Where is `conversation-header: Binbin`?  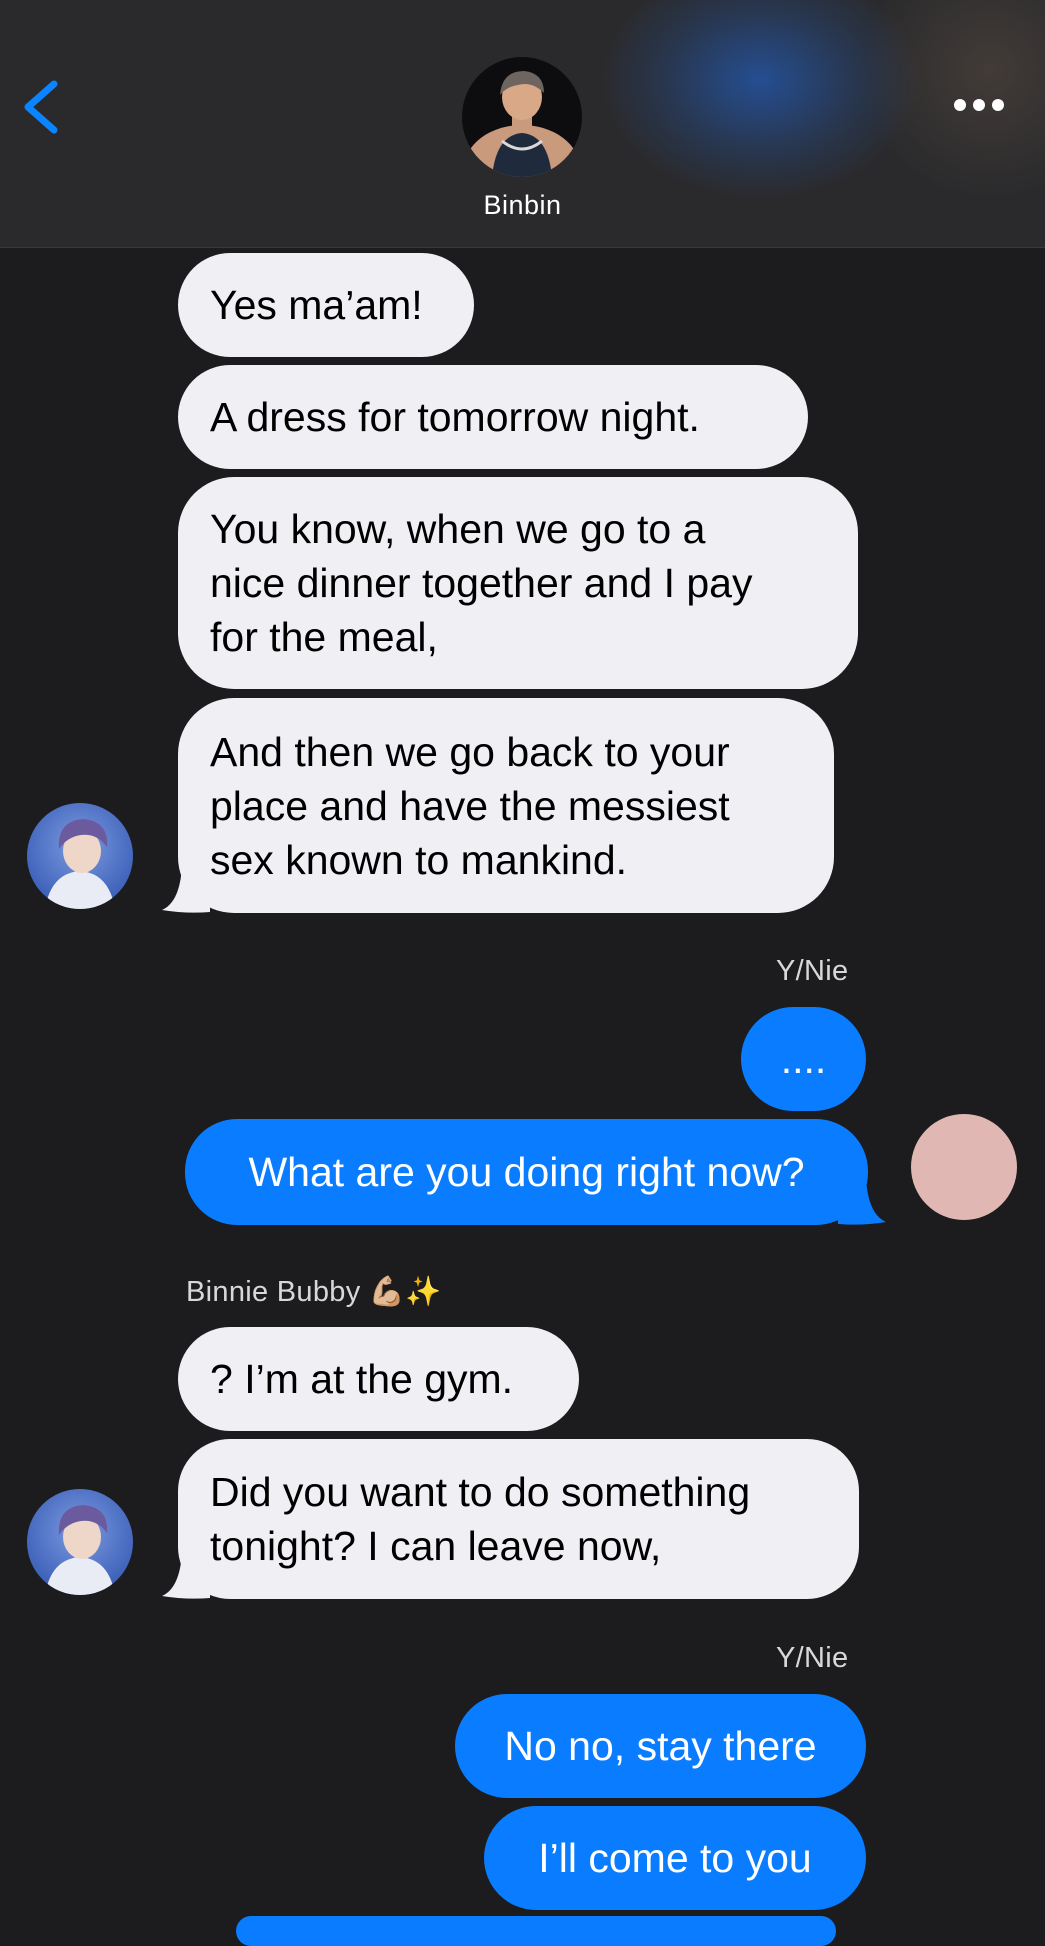 conversation-header: Binbin is located at coordinates (522, 124).